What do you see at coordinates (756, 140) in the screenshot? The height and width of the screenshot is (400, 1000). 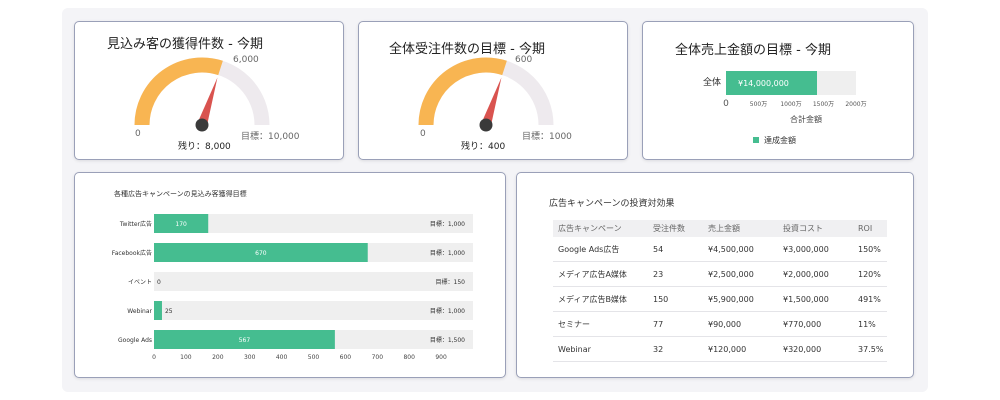 I see `legend-swatch` at bounding box center [756, 140].